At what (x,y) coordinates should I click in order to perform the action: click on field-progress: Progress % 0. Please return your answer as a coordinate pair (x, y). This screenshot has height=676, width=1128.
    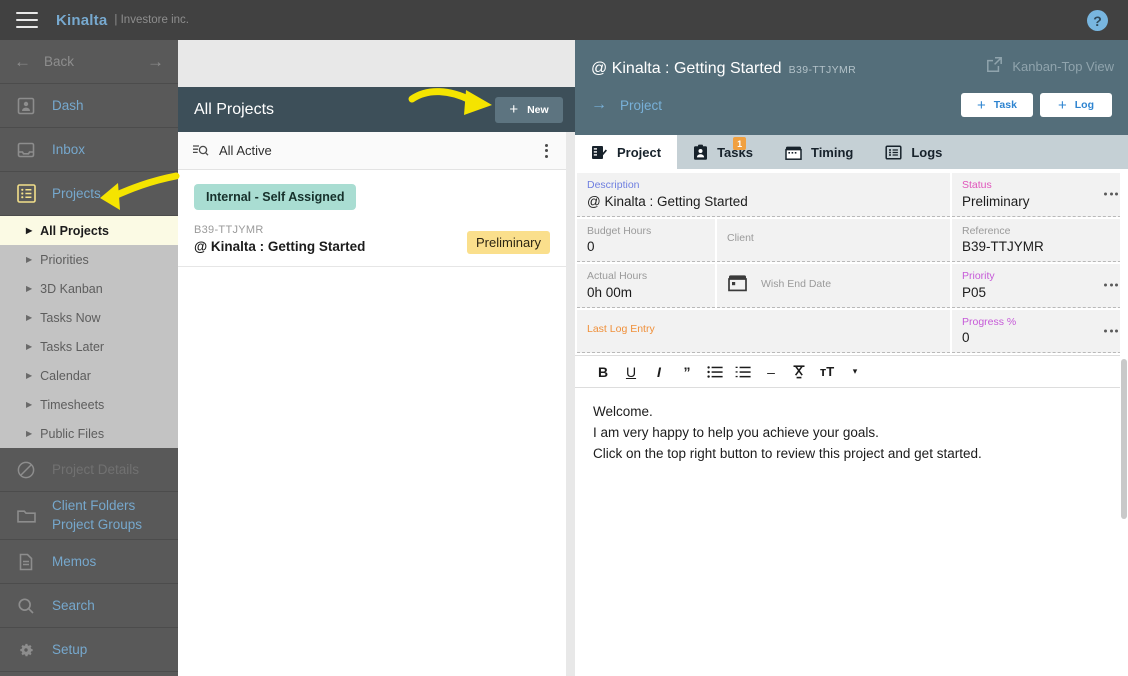
    Looking at the image, I should click on (1039, 331).